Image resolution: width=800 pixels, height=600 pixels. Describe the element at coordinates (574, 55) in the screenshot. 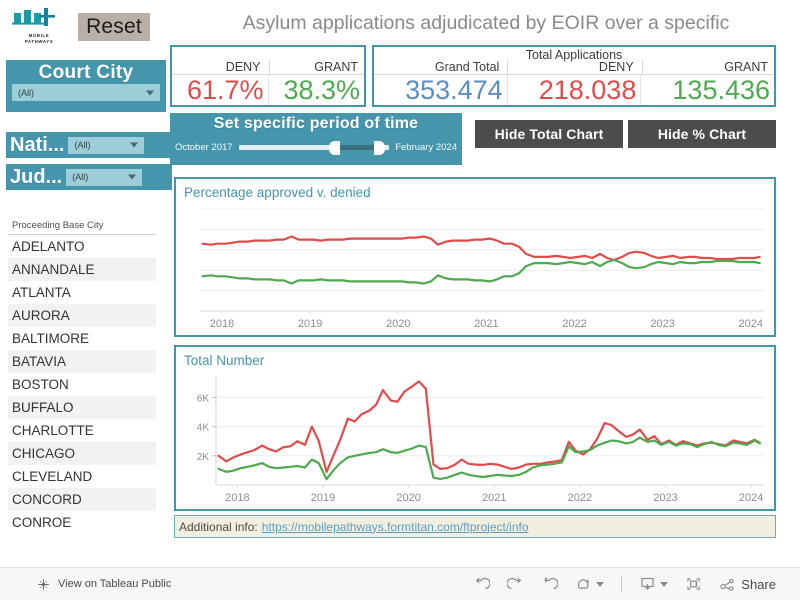

I see `kpi-total-caption: Total Applications` at that location.